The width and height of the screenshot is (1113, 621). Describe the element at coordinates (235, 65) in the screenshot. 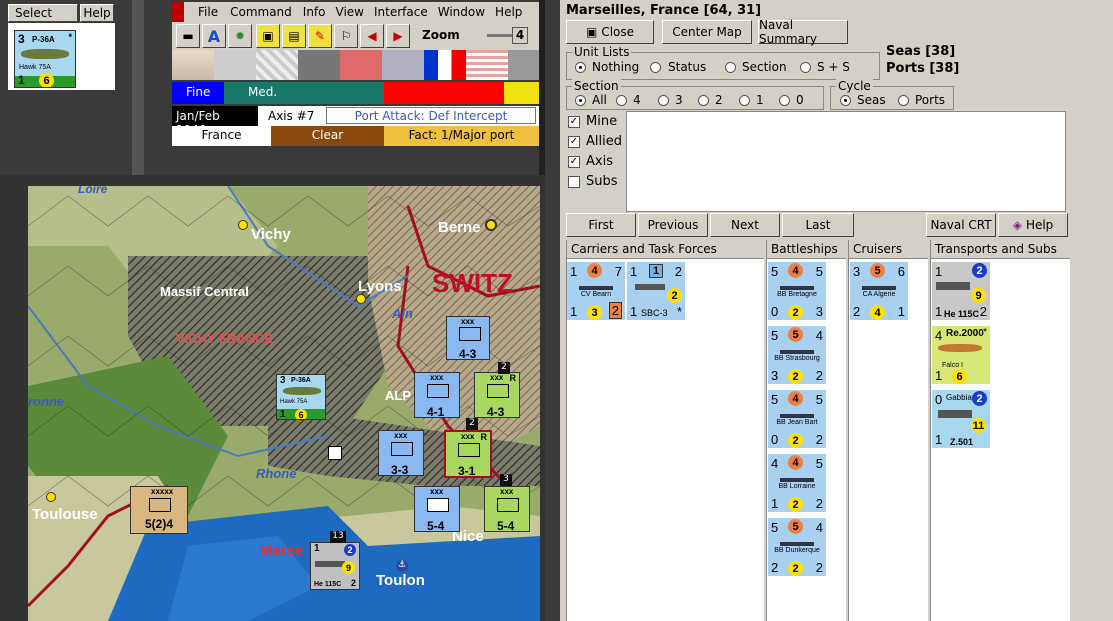

I see `flag-finland` at that location.